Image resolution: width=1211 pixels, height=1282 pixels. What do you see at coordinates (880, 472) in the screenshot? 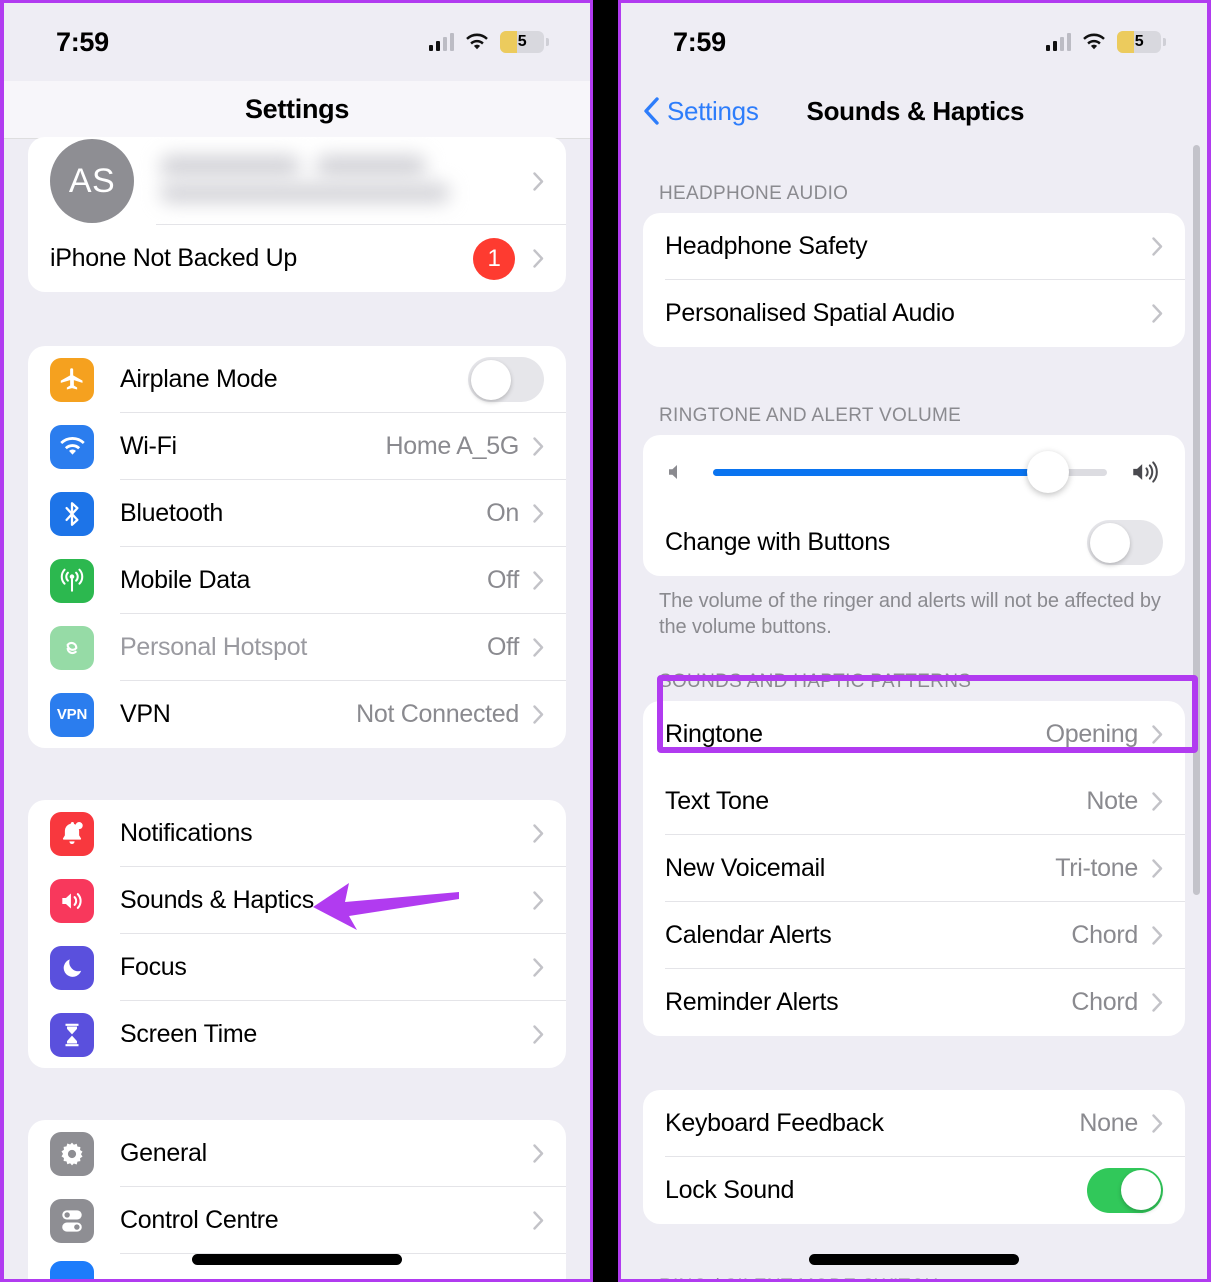
I see `volume-slider-fill` at bounding box center [880, 472].